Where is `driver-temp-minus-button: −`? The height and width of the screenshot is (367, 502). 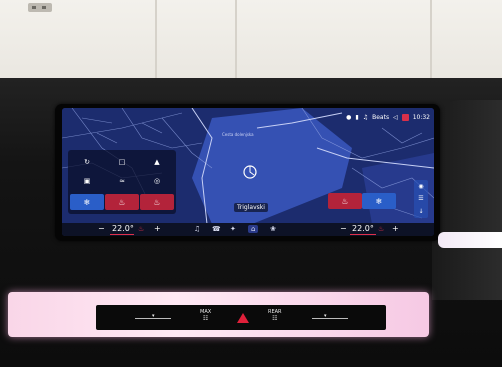 driver-temp-minus-button: − is located at coordinates (101, 228).